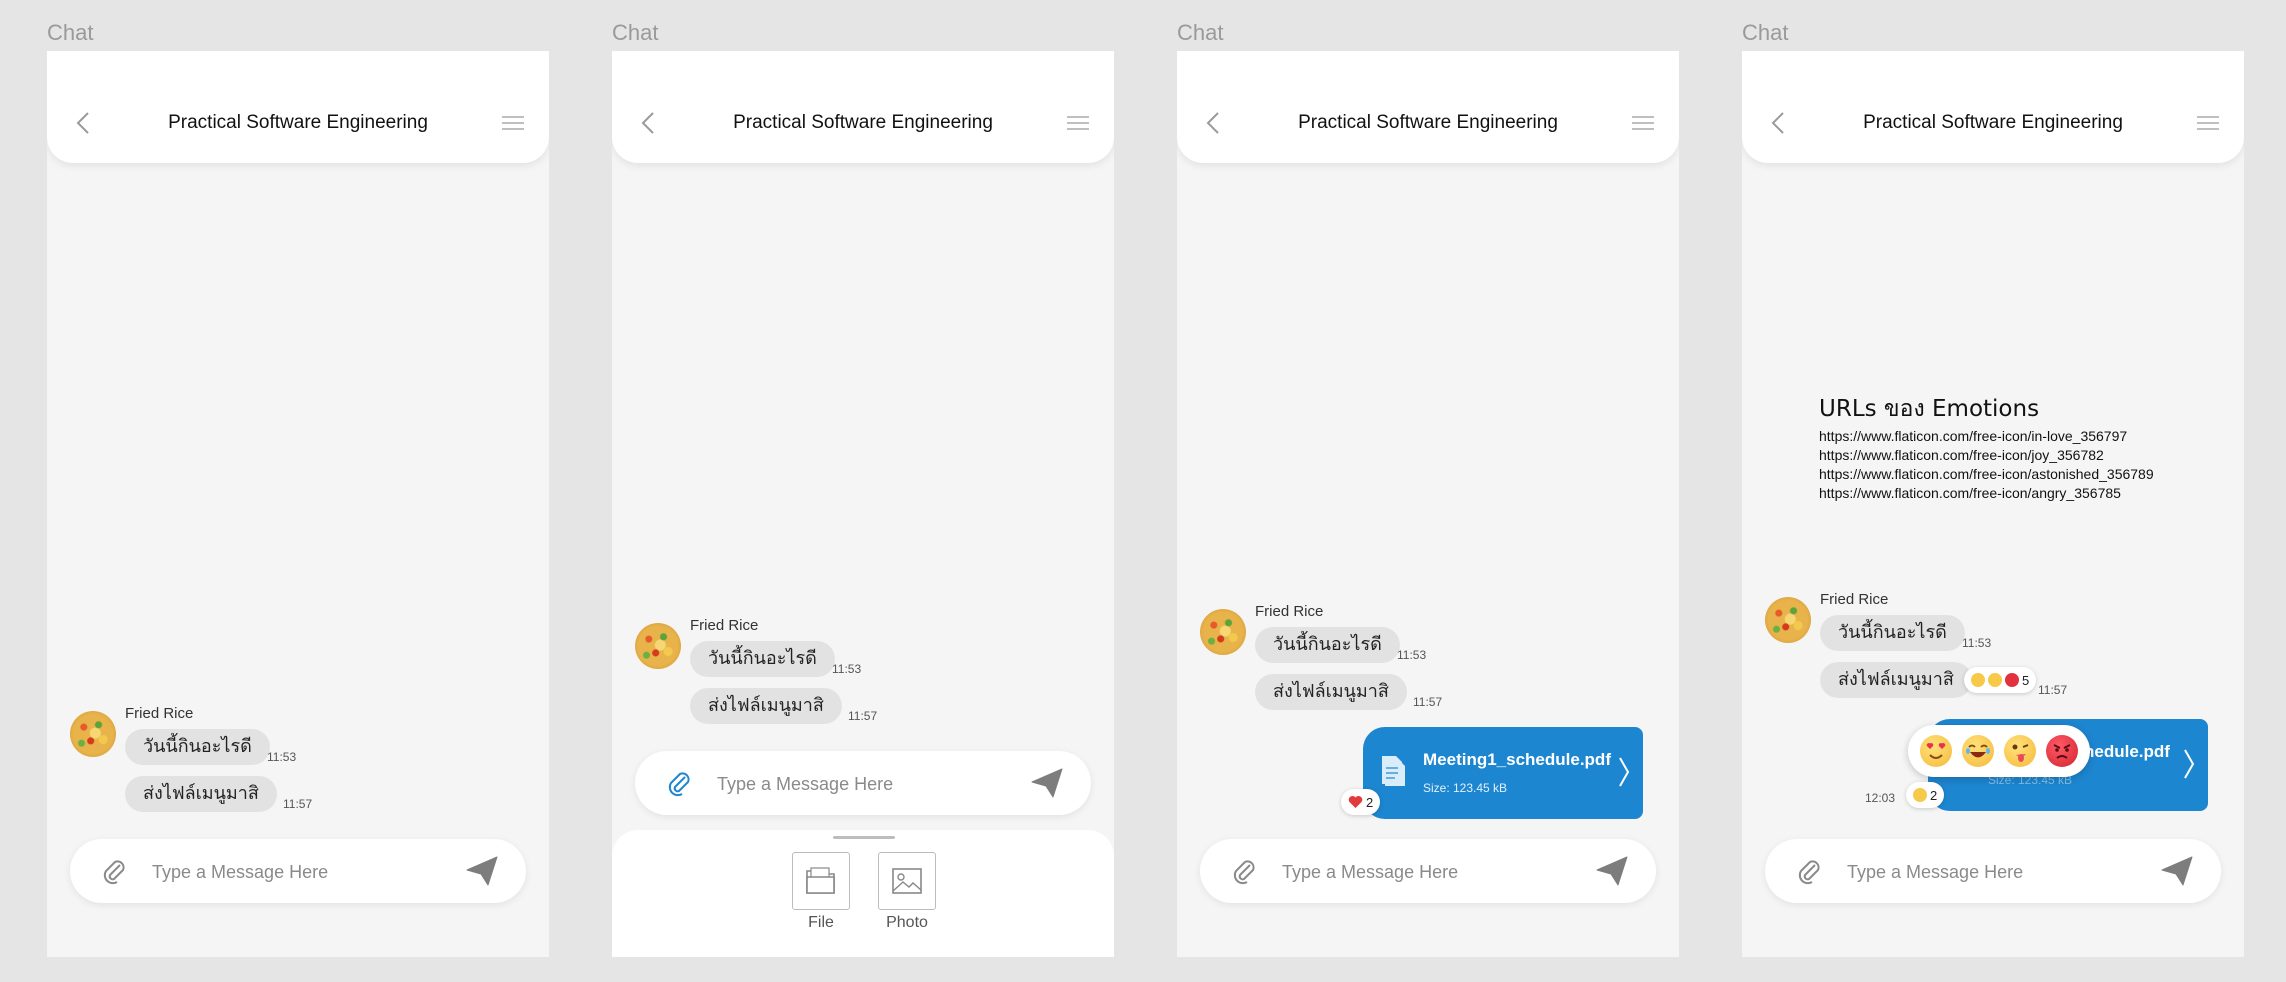 The height and width of the screenshot is (982, 2286). I want to click on sheet-drag-handle, so click(864, 837).